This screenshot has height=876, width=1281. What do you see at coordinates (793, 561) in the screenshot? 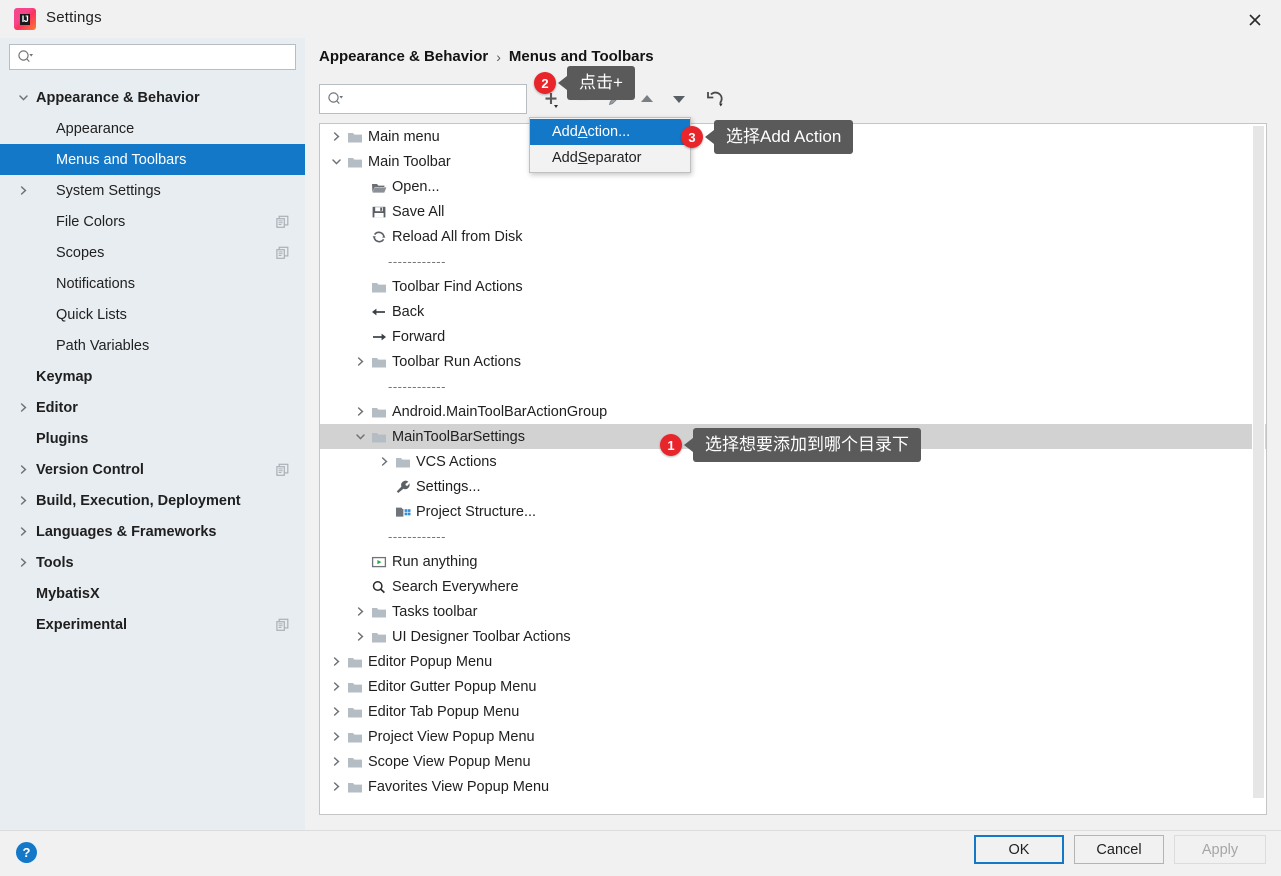
I see `tree-row: Run anything` at bounding box center [793, 561].